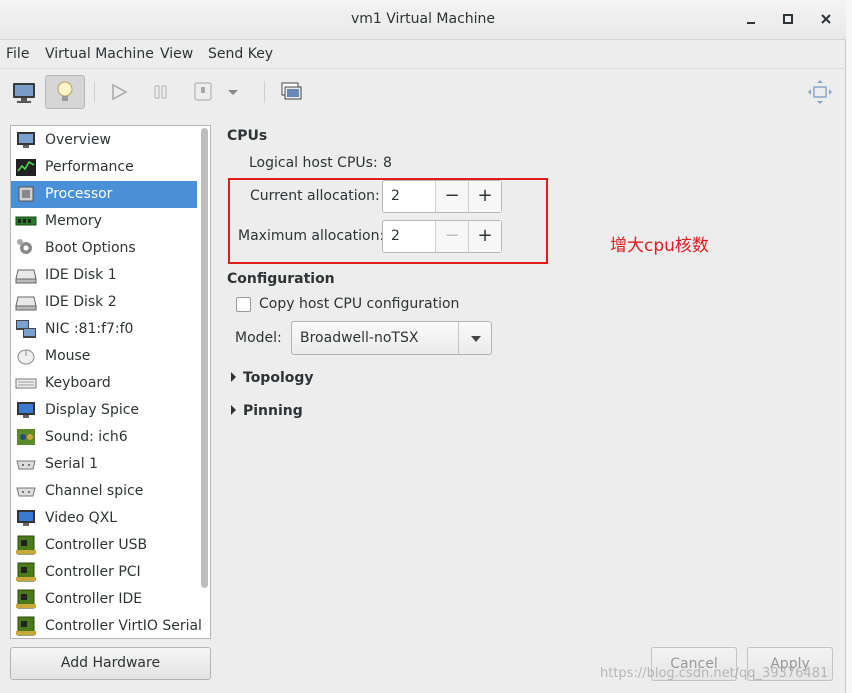  I want to click on snapshots-button, so click(292, 92).